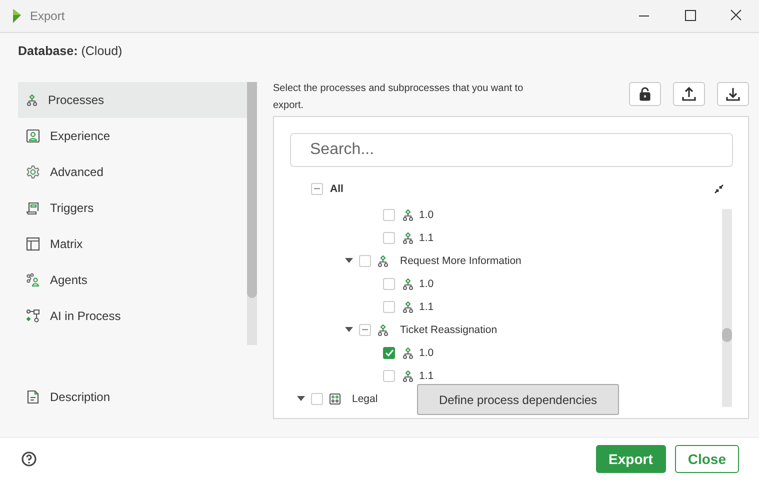  What do you see at coordinates (449, 330) in the screenshot?
I see `tree-item-label: Ticket Reassignation` at bounding box center [449, 330].